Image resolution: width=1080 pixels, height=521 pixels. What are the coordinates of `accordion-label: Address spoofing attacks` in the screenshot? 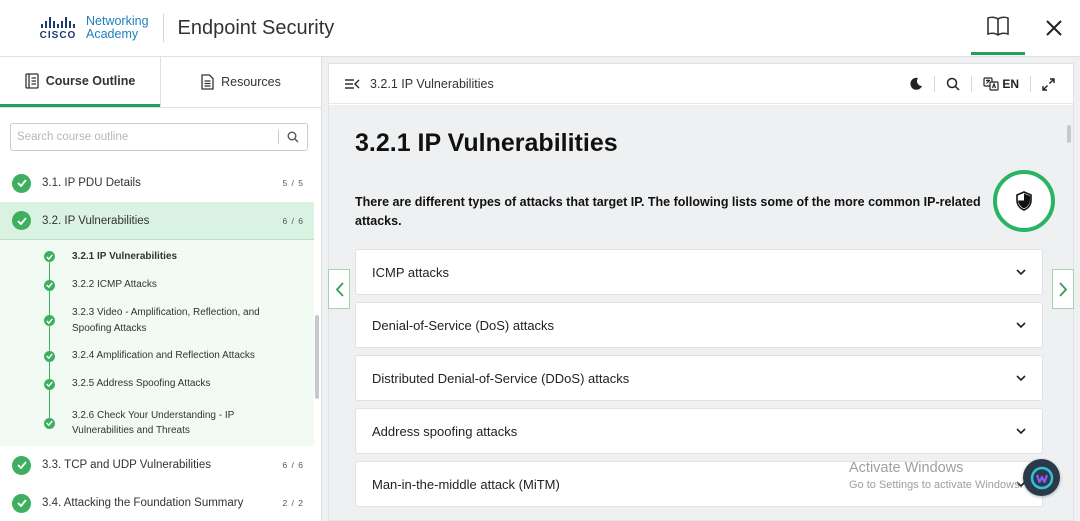 It's located at (445, 431).